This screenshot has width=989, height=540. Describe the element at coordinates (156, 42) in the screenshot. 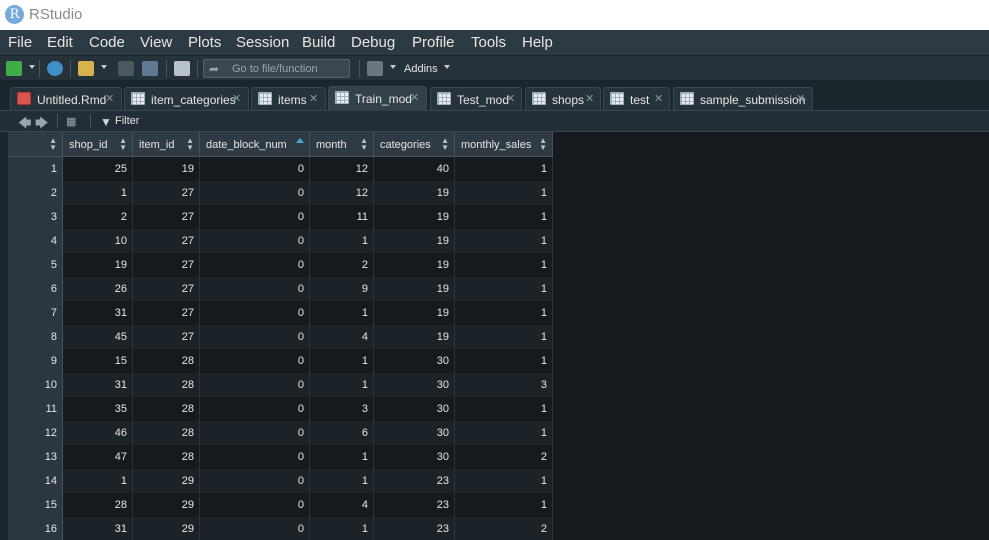

I see `menu-view: View` at that location.